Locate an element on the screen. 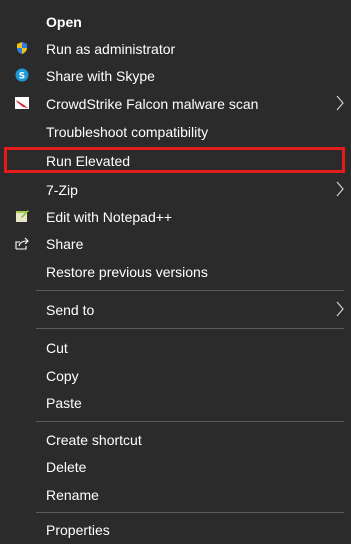 This screenshot has height=544, width=351. menu-item-label: Run as administrator is located at coordinates (111, 49).